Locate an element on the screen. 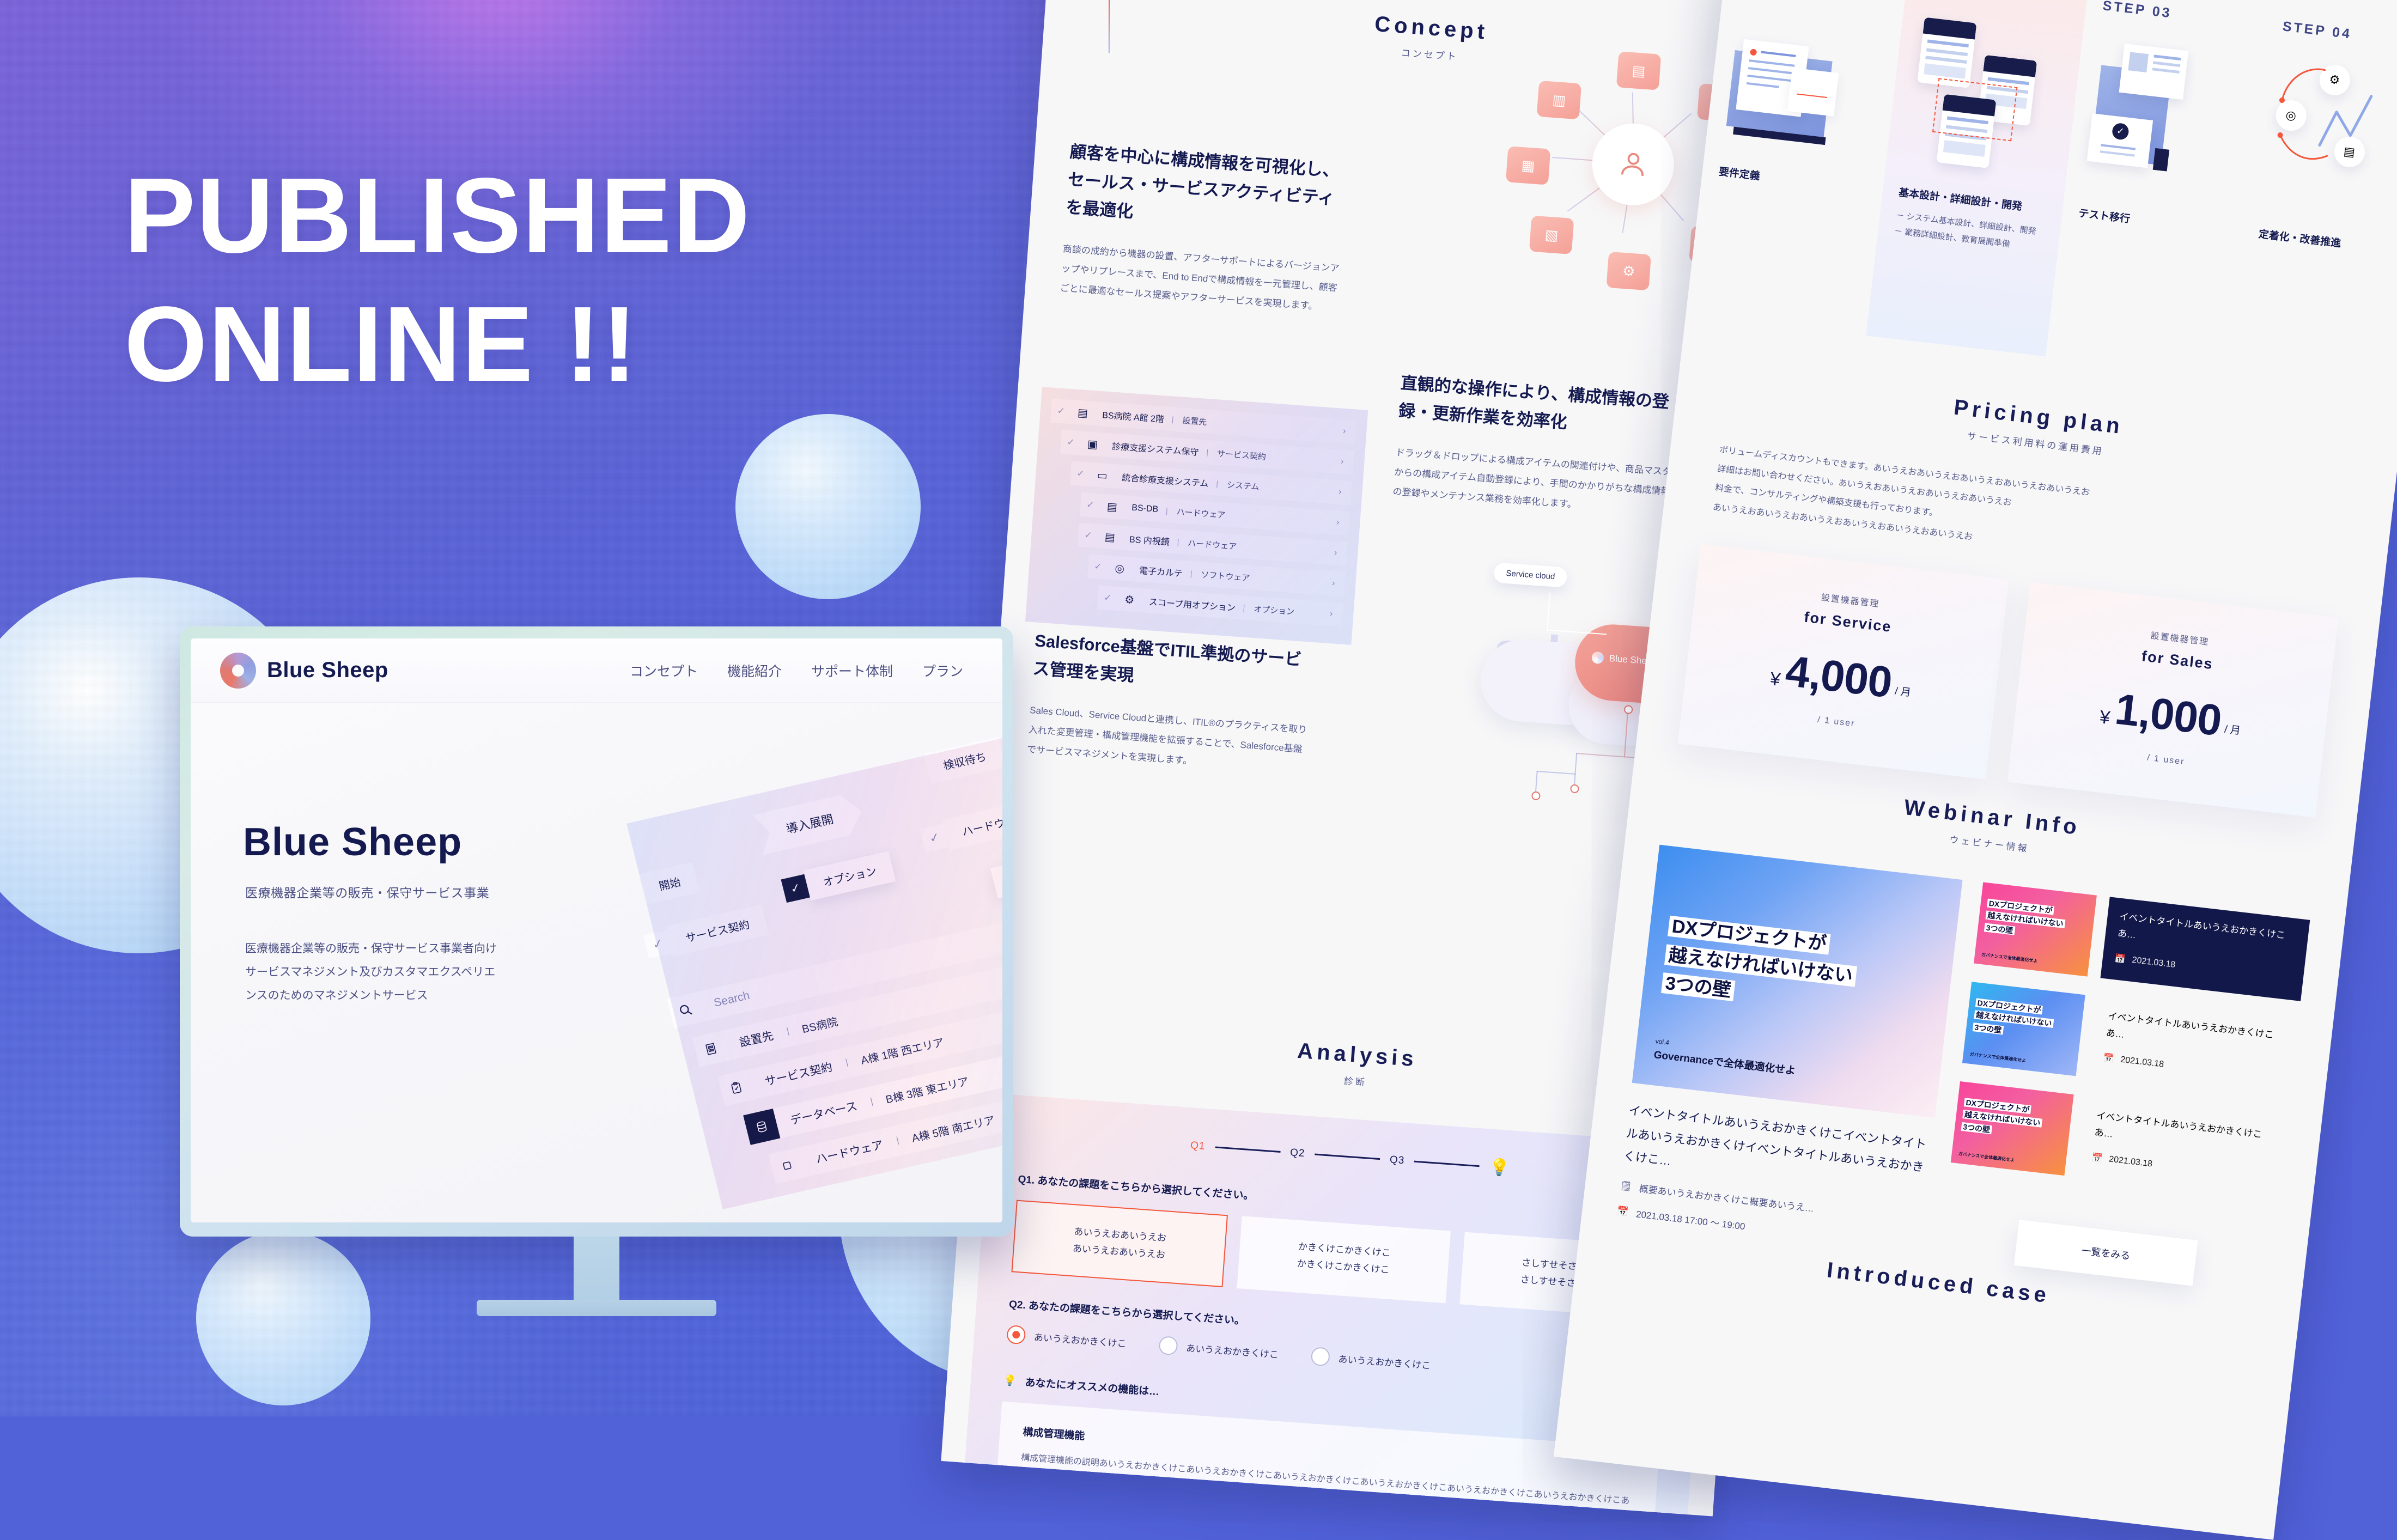  view-all-button: 一覧をみる is located at coordinates (2105, 1253).